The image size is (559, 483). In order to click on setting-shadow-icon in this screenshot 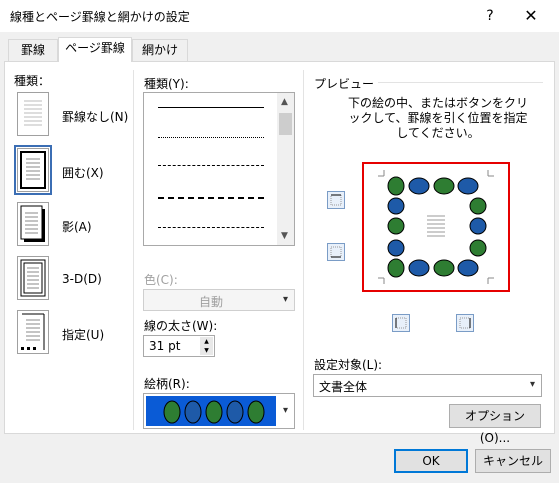, I will do `click(33, 224)`.